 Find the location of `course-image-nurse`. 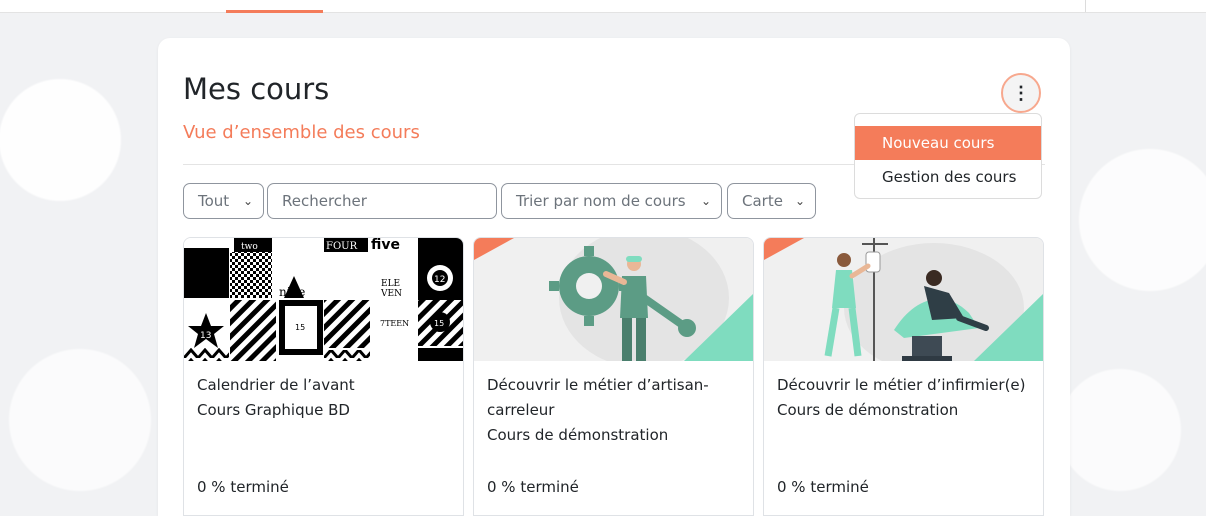

course-image-nurse is located at coordinates (903, 299).